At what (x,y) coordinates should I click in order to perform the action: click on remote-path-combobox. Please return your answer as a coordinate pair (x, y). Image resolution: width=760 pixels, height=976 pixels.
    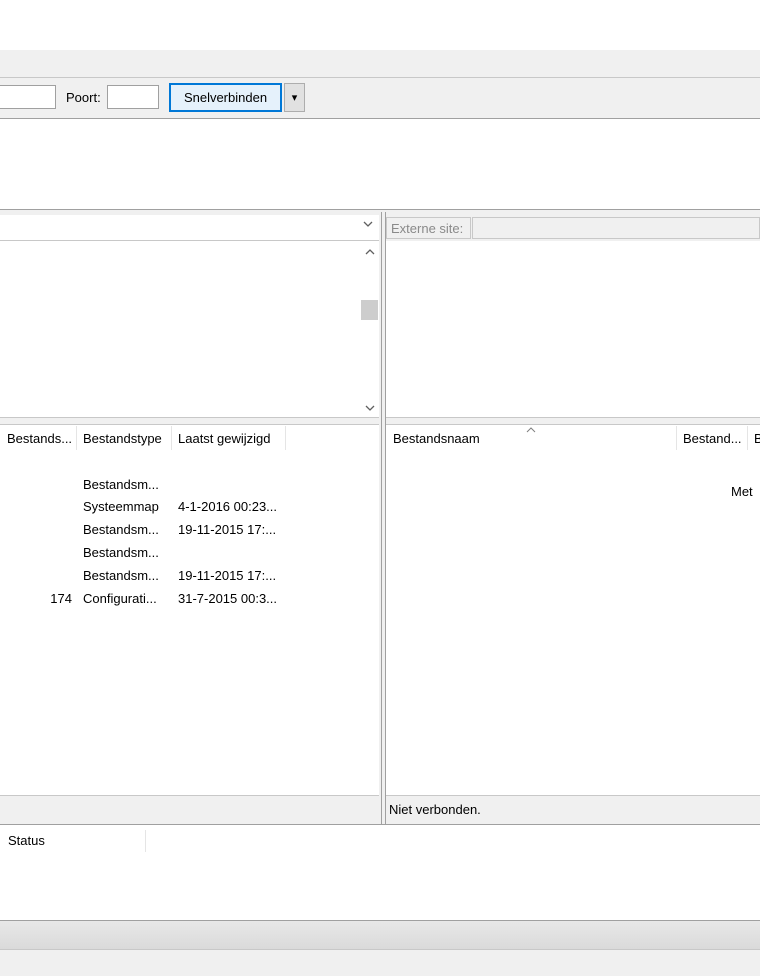
    Looking at the image, I should click on (616, 228).